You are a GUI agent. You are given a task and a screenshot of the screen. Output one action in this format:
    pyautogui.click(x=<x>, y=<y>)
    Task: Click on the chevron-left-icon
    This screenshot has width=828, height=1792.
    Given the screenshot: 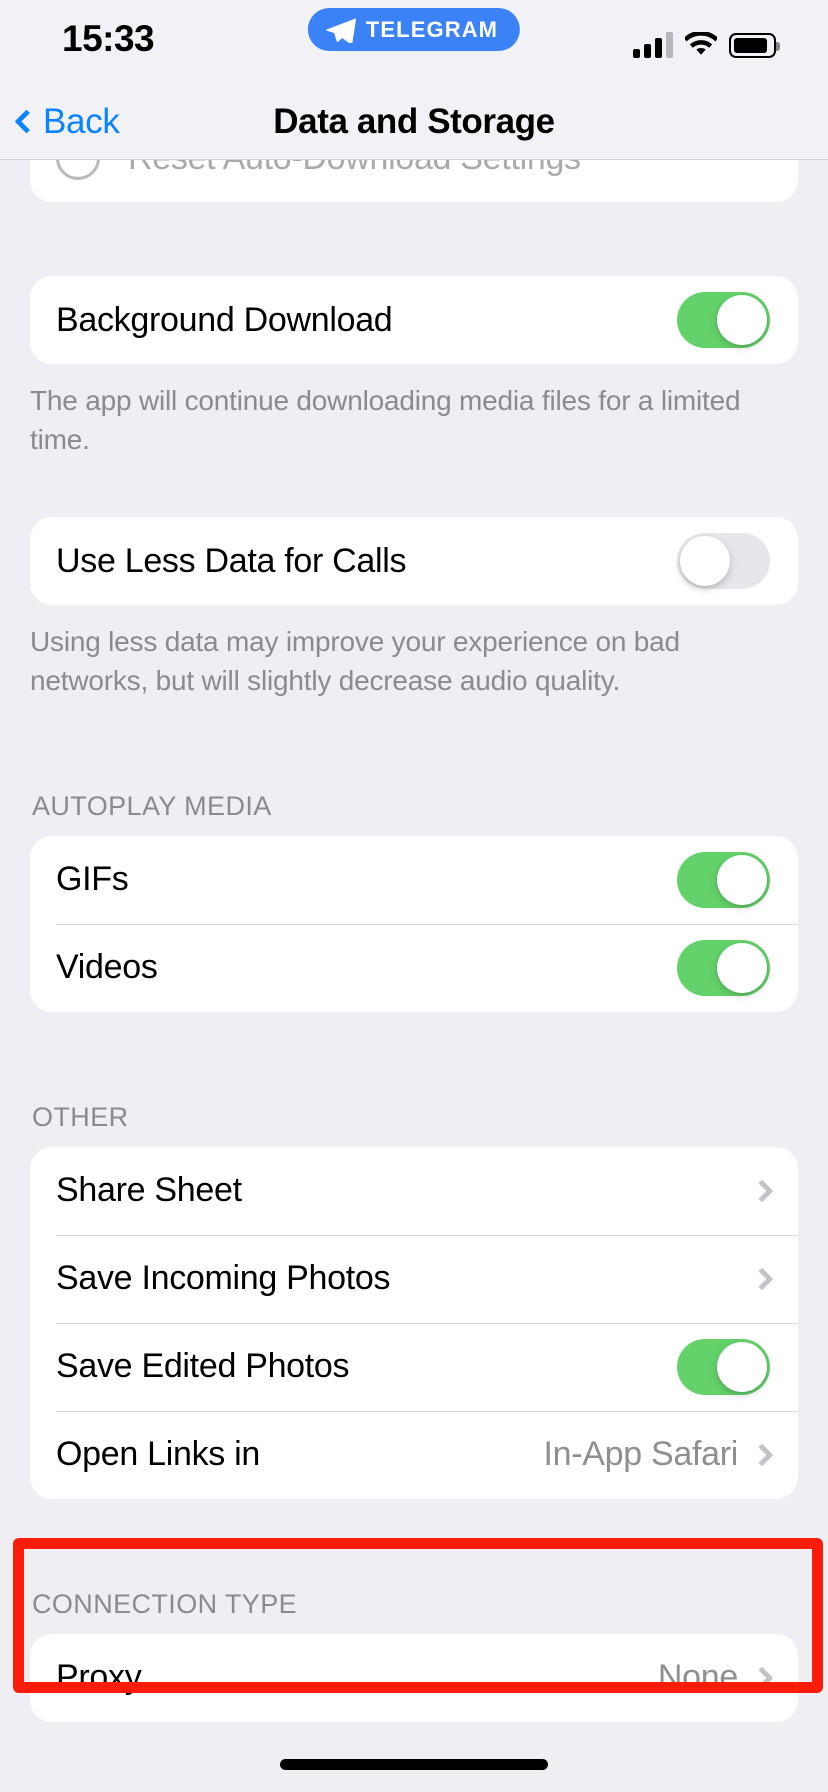 What is the action you would take?
    pyautogui.click(x=26, y=121)
    